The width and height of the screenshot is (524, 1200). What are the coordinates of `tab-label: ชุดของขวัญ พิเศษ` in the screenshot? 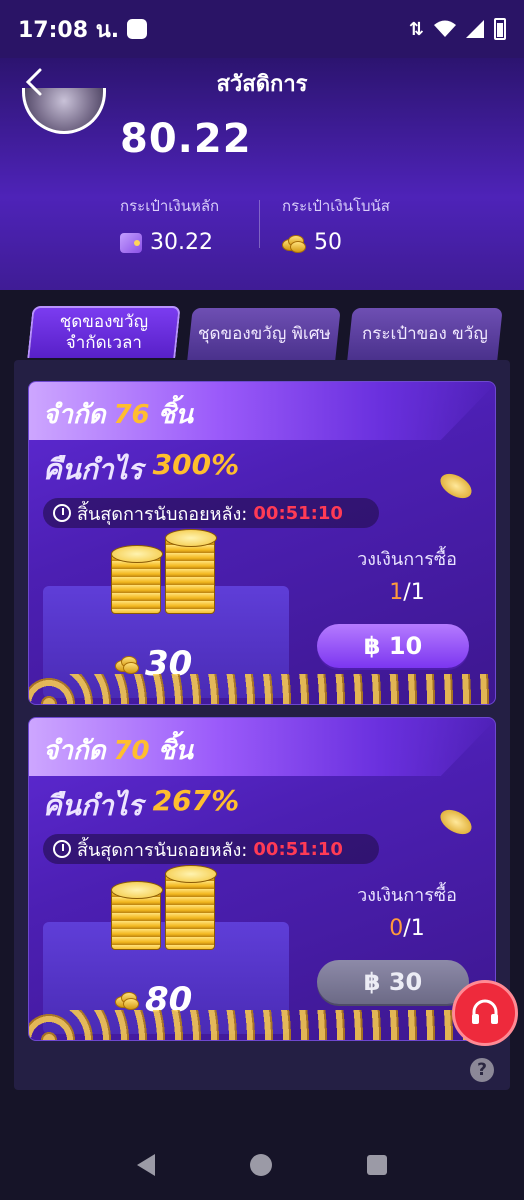 It's located at (264, 333).